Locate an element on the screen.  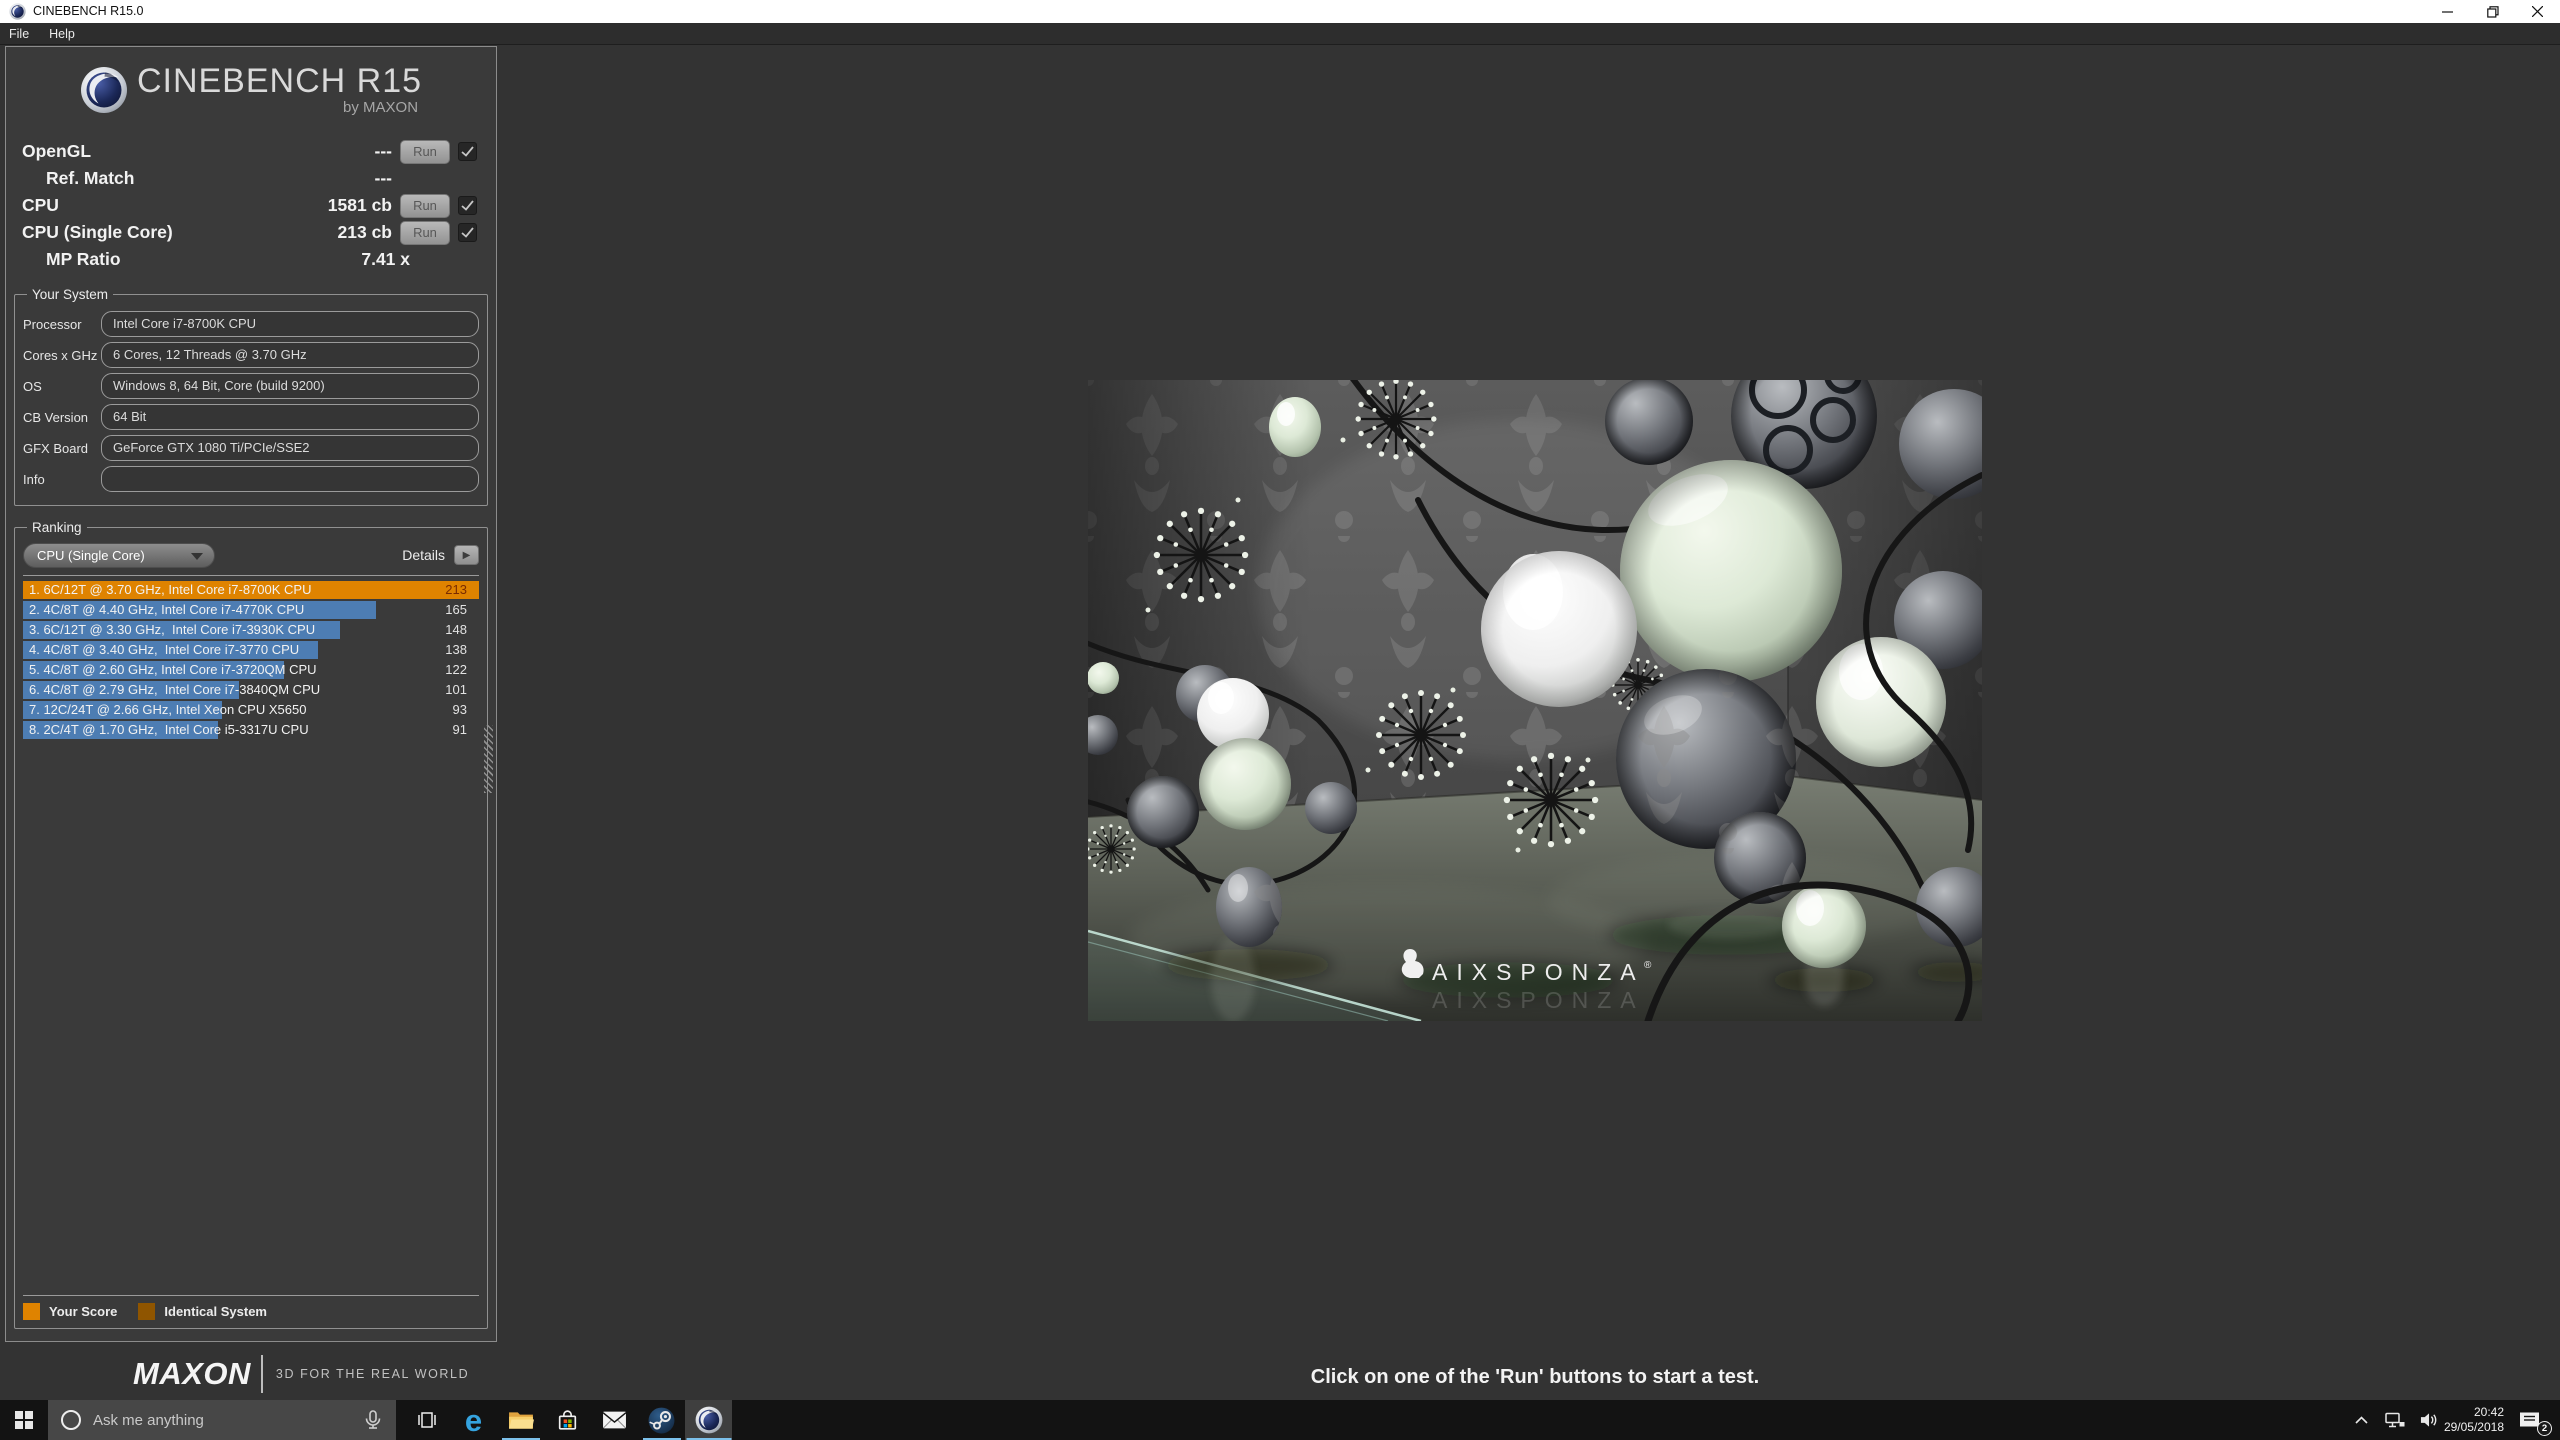
store-icon is located at coordinates (567, 1419).